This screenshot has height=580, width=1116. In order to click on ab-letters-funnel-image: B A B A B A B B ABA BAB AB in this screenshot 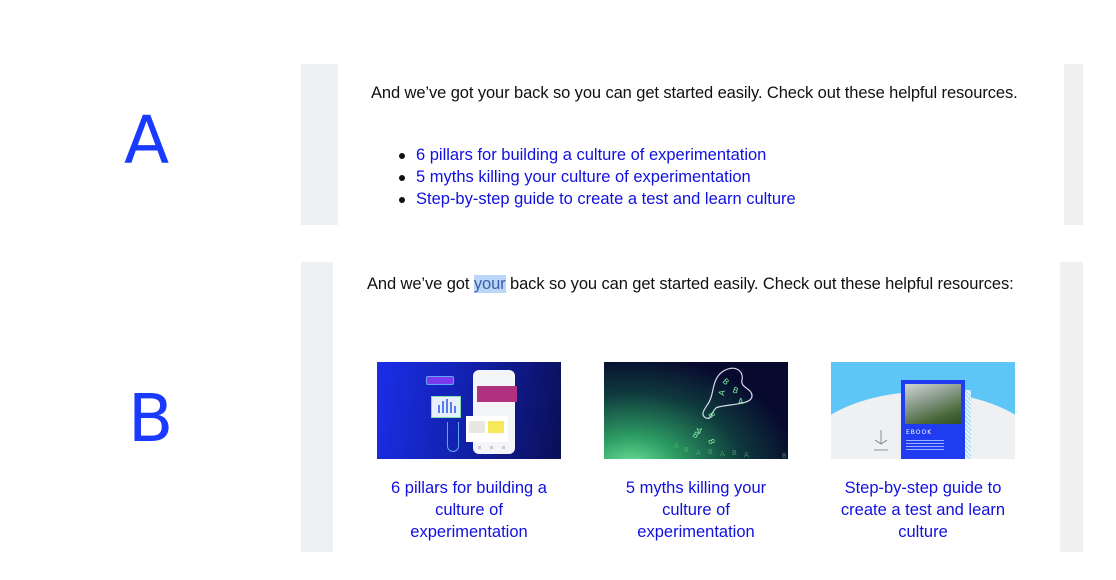, I will do `click(696, 410)`.